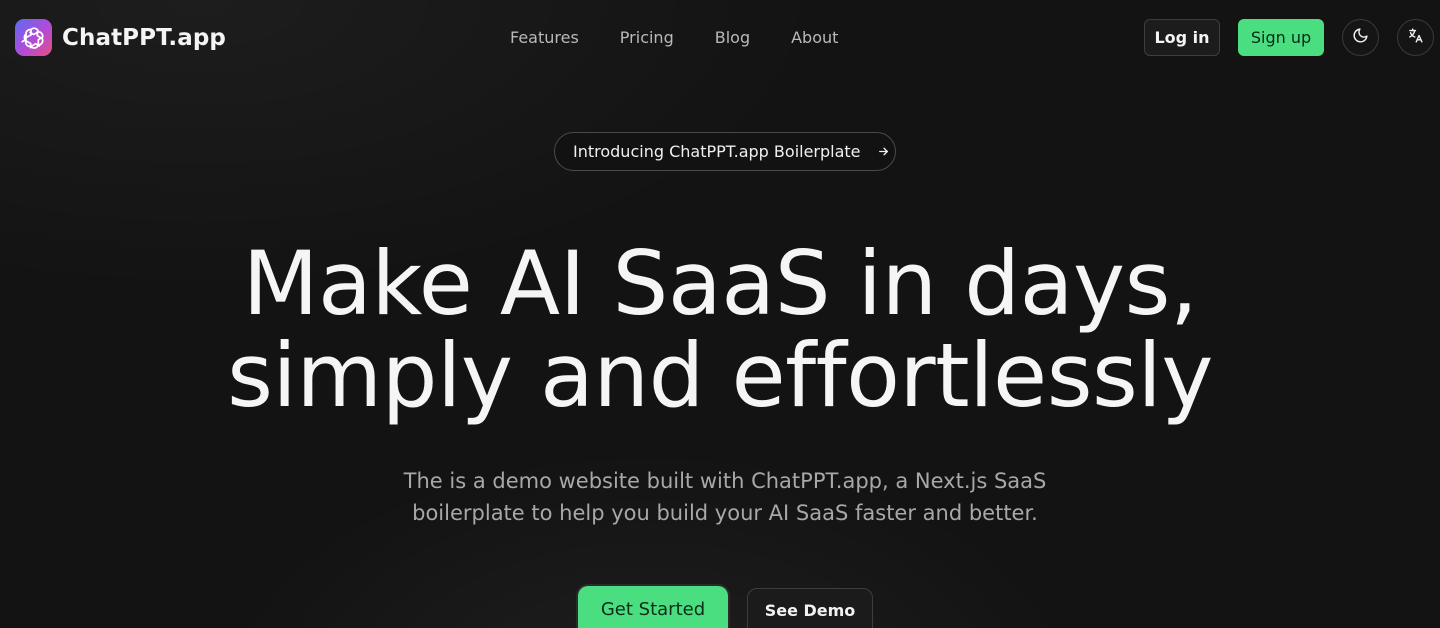 The height and width of the screenshot is (628, 1440). Describe the element at coordinates (144, 37) in the screenshot. I see `brand-name: ChatPPT.app` at that location.